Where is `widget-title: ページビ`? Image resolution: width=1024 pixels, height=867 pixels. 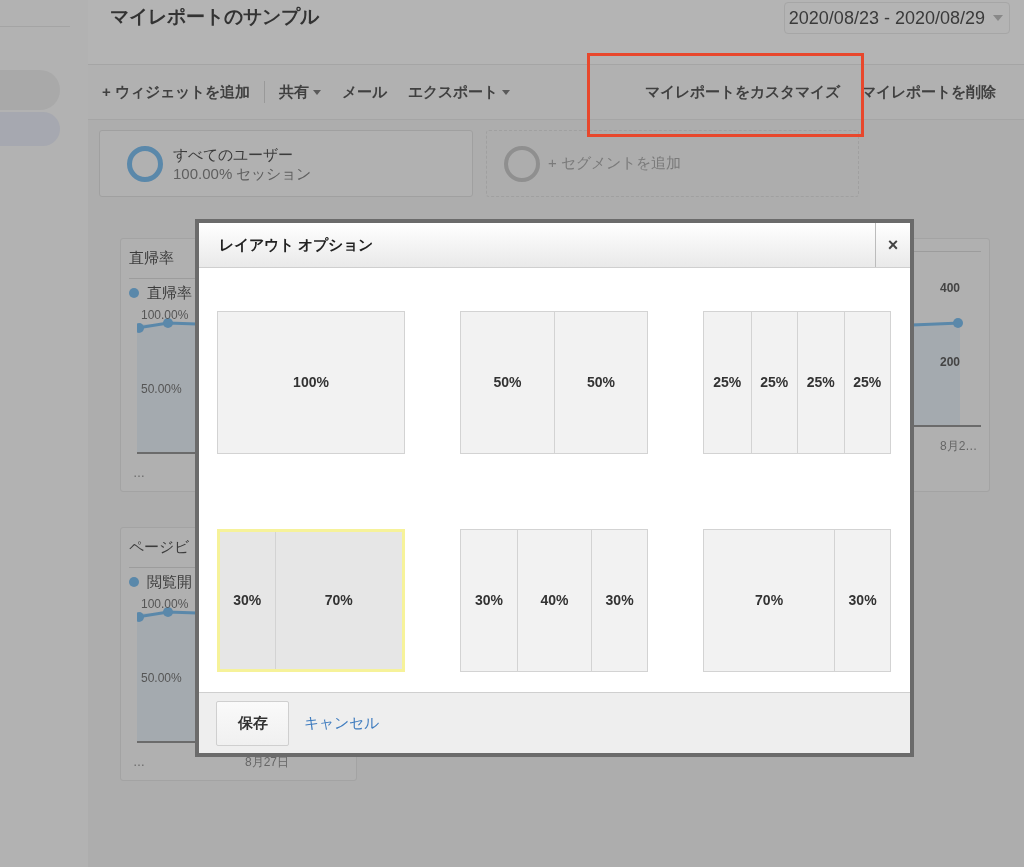 widget-title: ページビ is located at coordinates (159, 547).